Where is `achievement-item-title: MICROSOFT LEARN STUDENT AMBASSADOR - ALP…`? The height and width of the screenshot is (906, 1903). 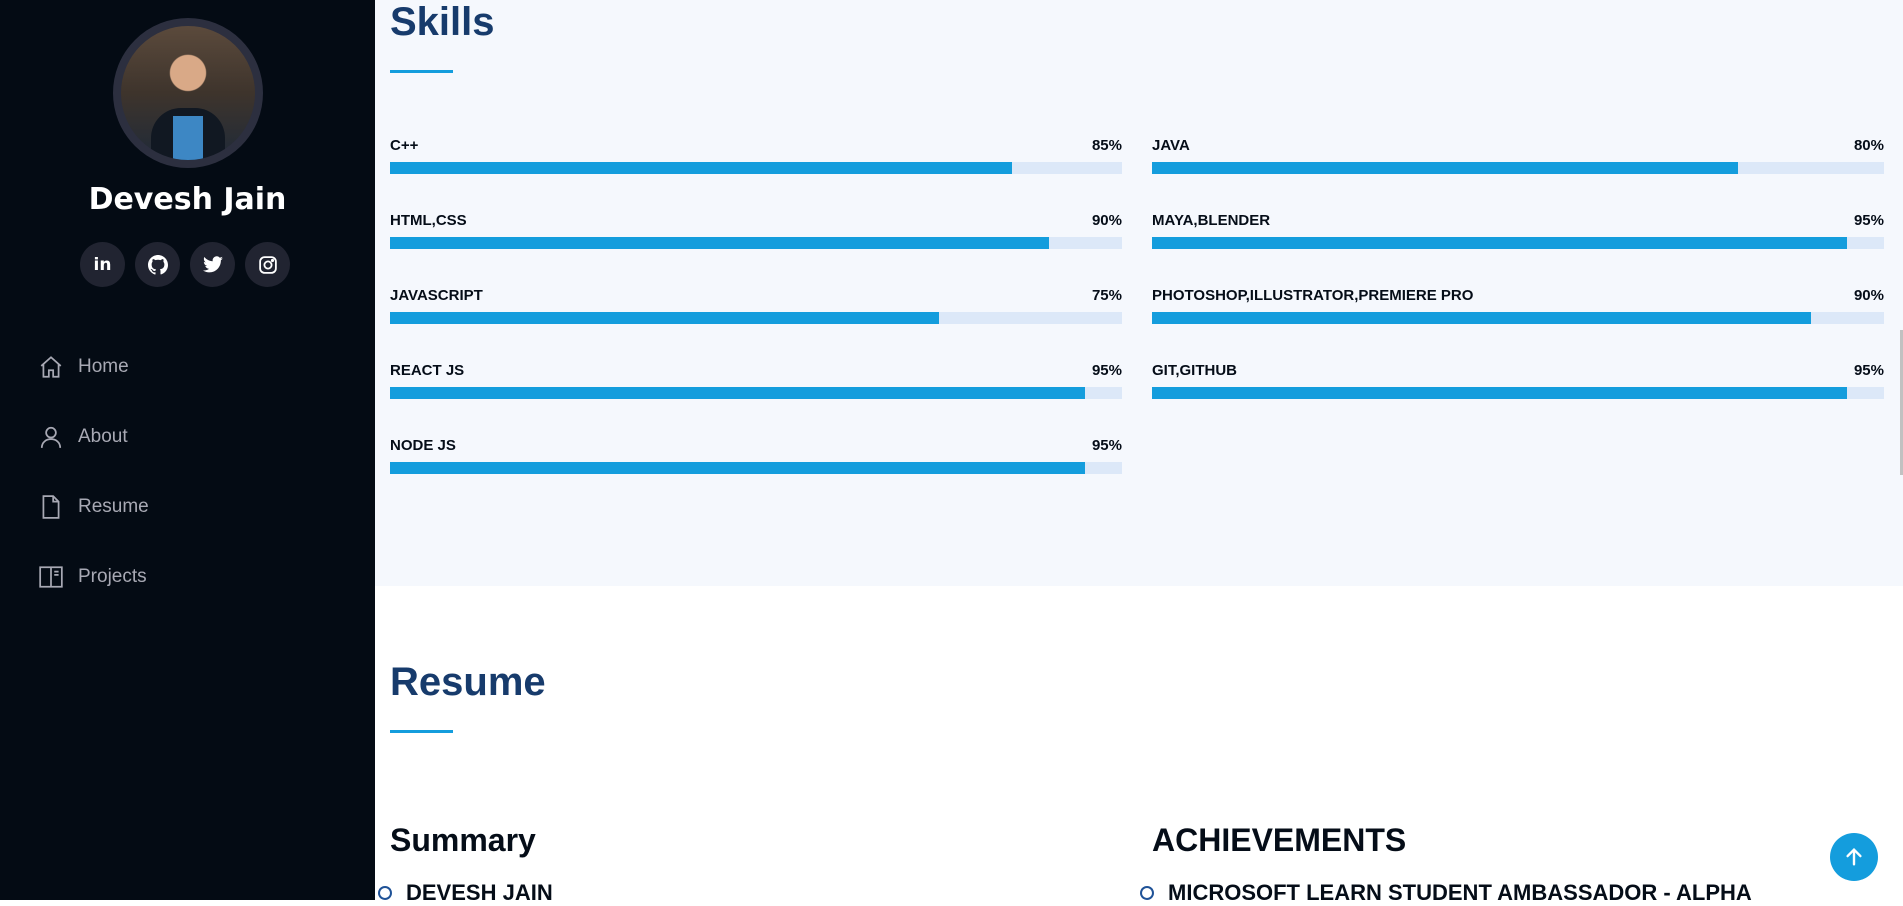
achievement-item-title: MICROSOFT LEARN STUDENT AMBASSADOR - ALP… is located at coordinates (1460, 892).